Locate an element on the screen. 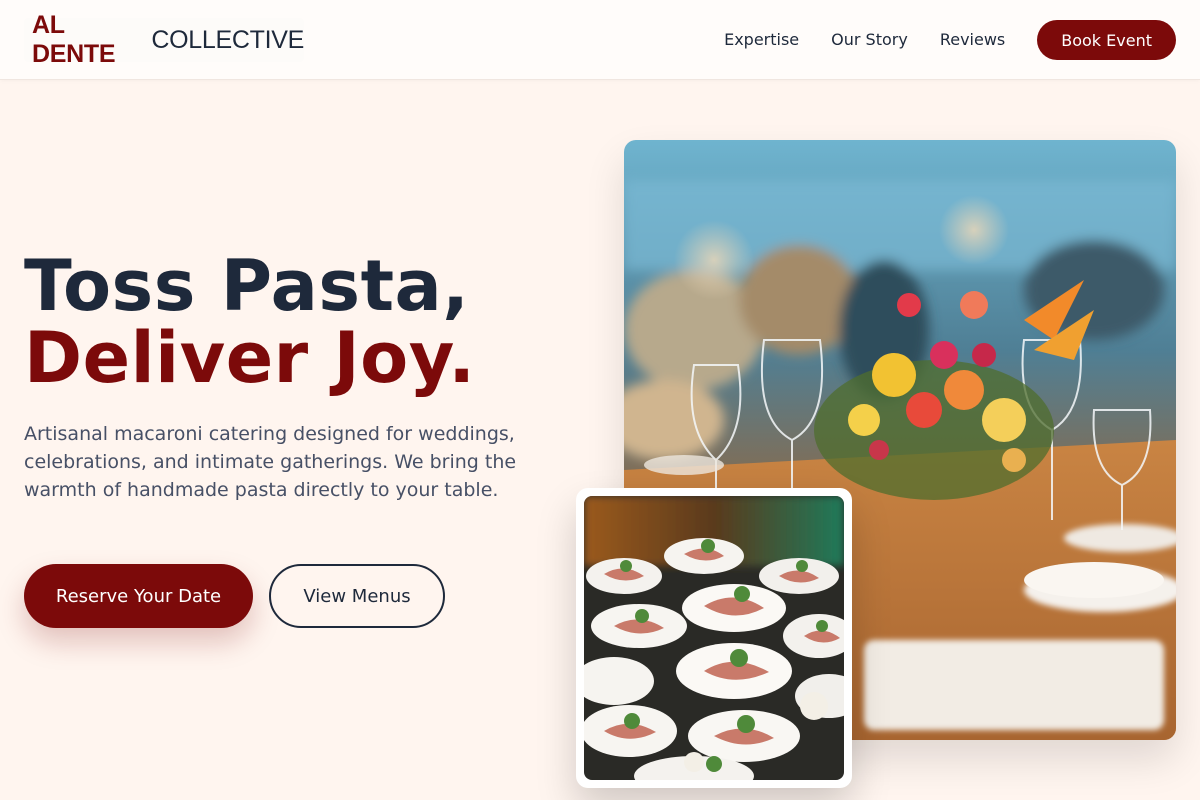 The width and height of the screenshot is (1200, 800). nav-link-our-story: Our Story is located at coordinates (869, 40).